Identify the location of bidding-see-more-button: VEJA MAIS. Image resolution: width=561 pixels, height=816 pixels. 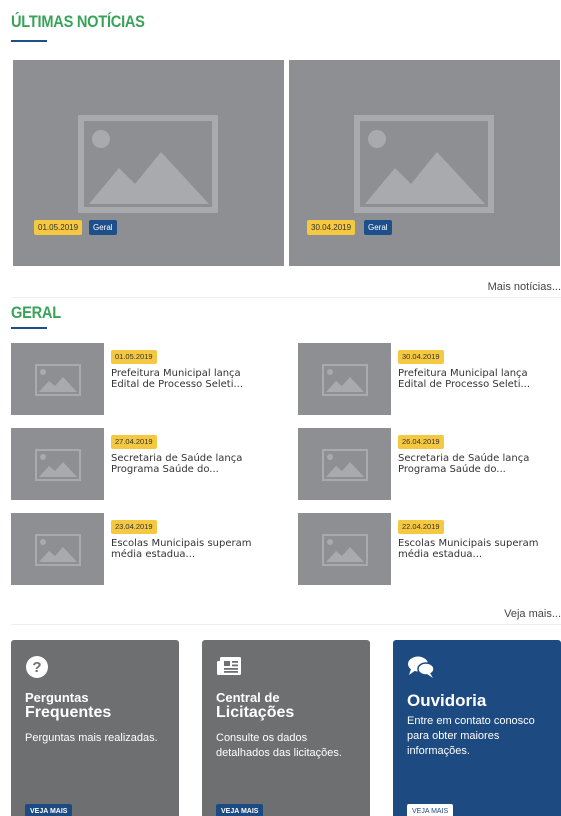
(240, 810).